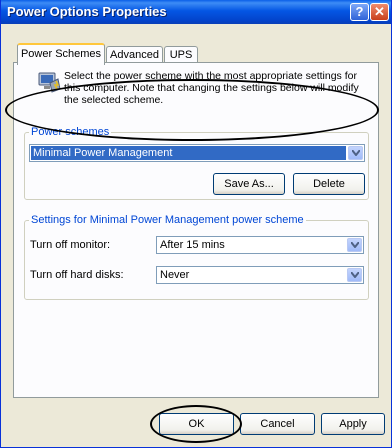 The image size is (392, 448). I want to click on tab-power-schemes: Power Schemes, so click(61, 54).